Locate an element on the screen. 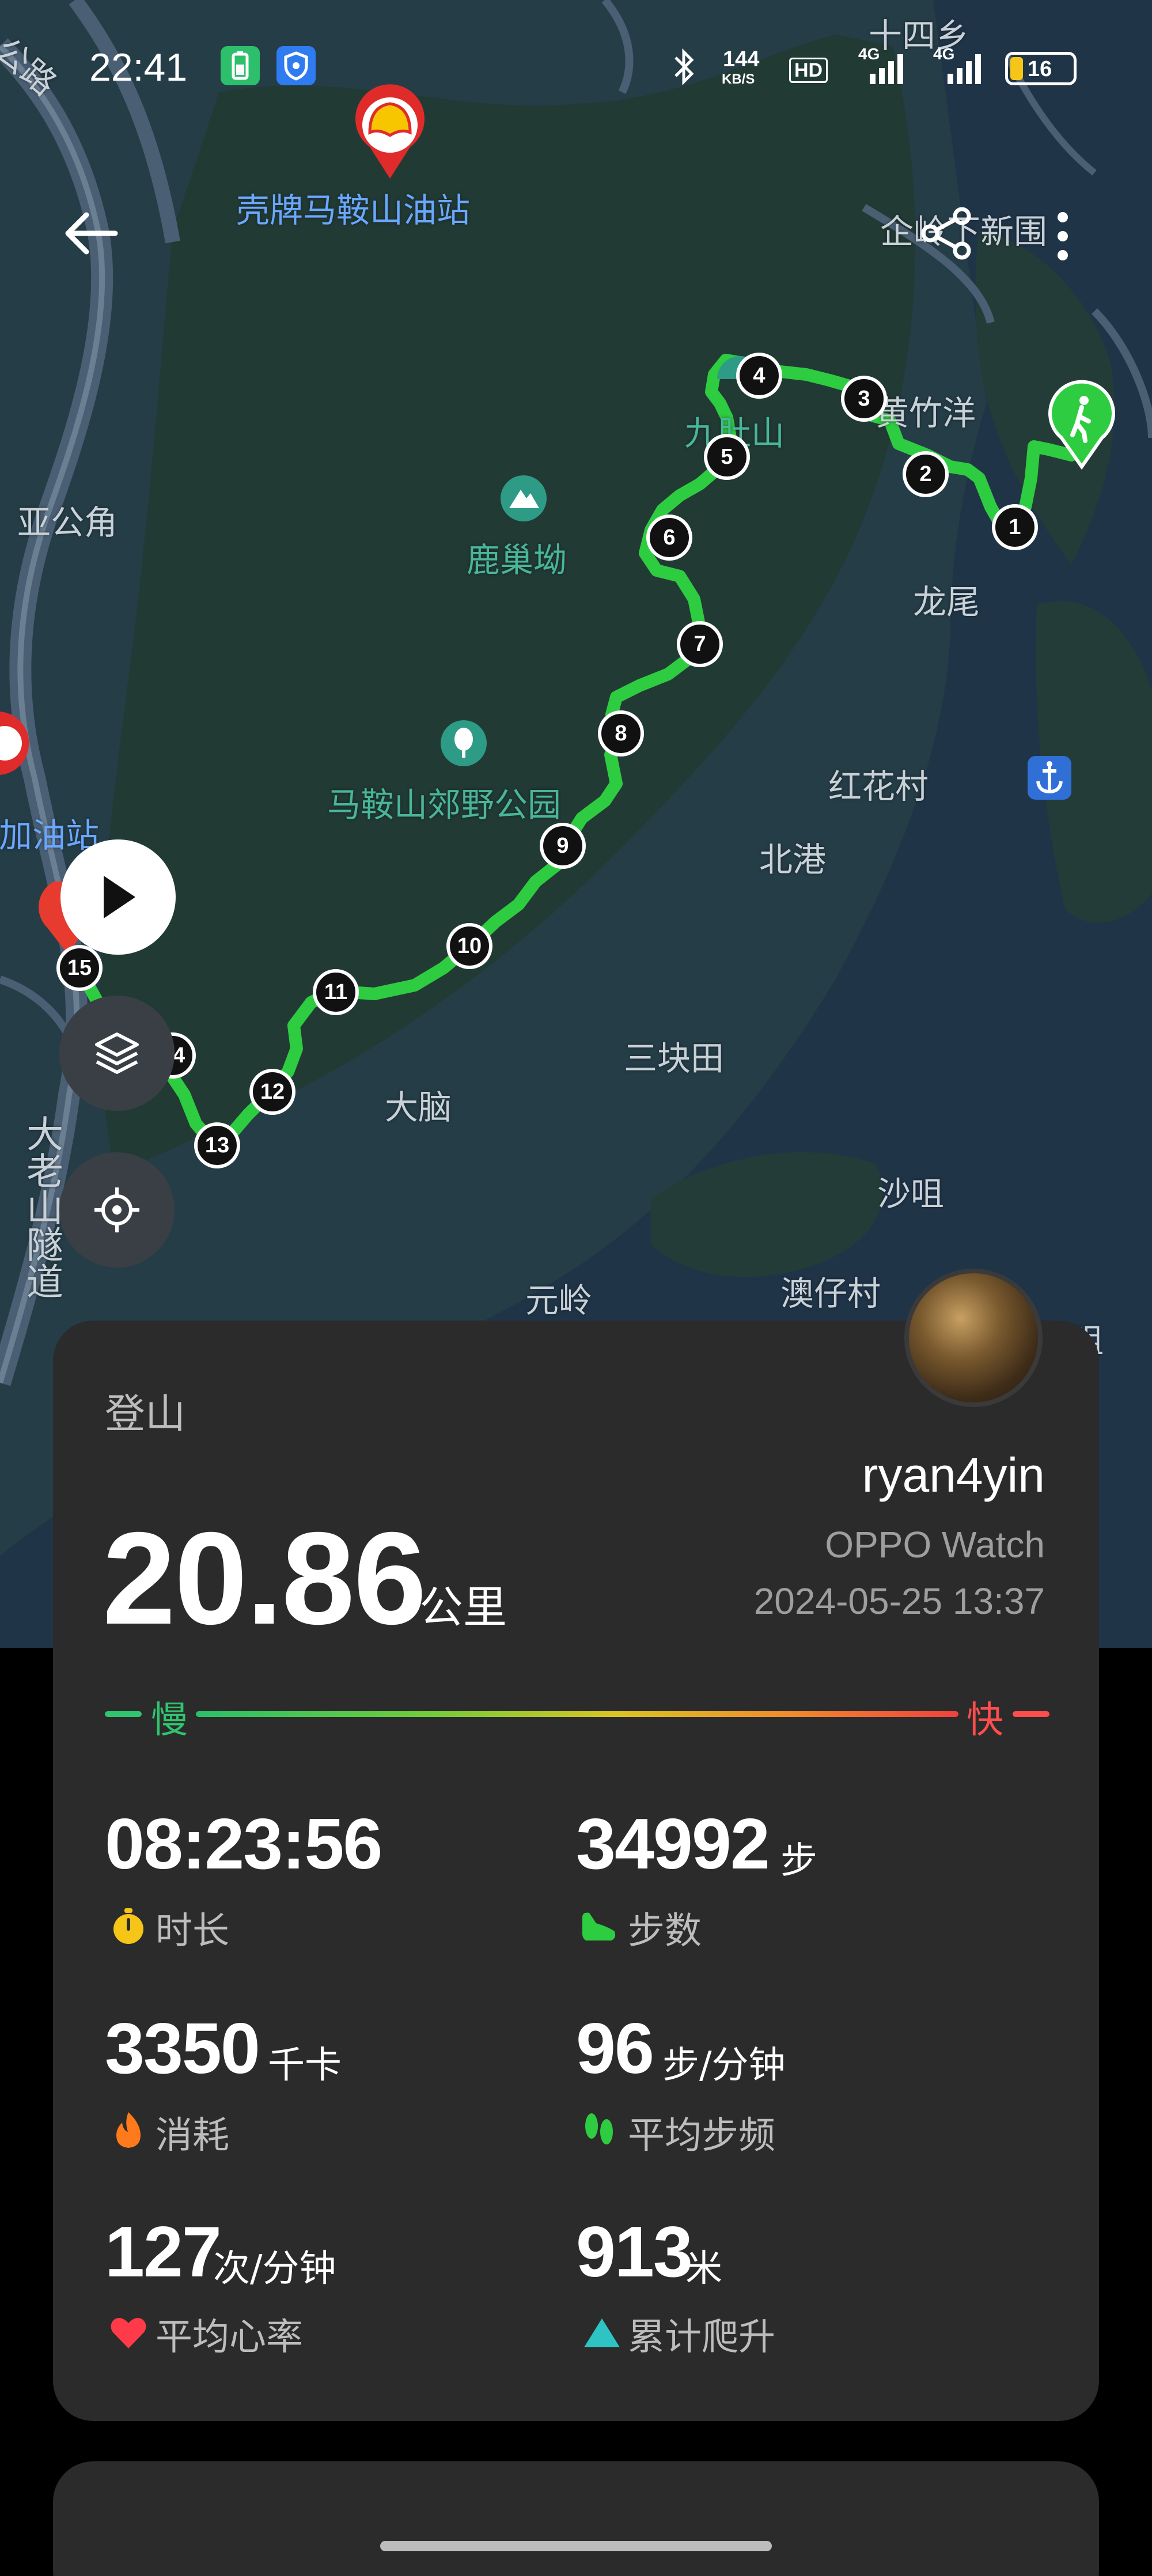 Image resolution: width=1152 pixels, height=2576 pixels. pace-slow-dash is located at coordinates (123, 1714).